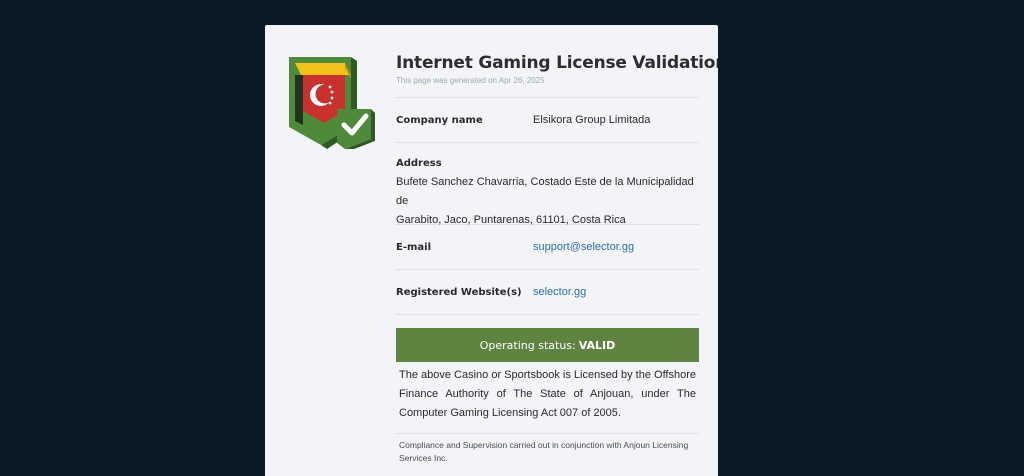 The width and height of the screenshot is (1024, 476). Describe the element at coordinates (419, 163) in the screenshot. I see `address-label: Address` at that location.